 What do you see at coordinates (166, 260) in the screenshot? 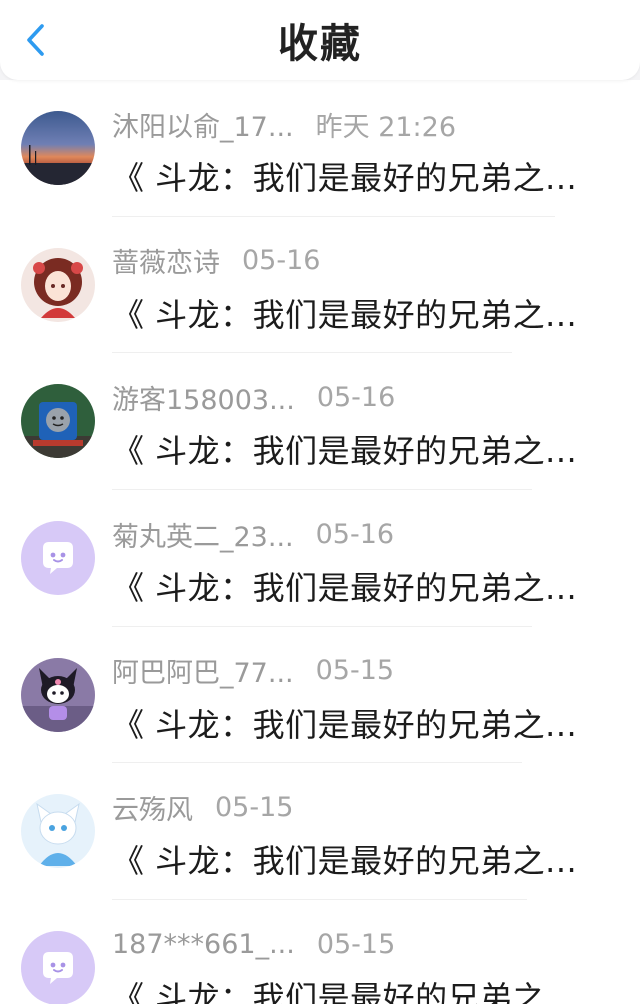
I see `user-name: 蔷薇恋诗` at bounding box center [166, 260].